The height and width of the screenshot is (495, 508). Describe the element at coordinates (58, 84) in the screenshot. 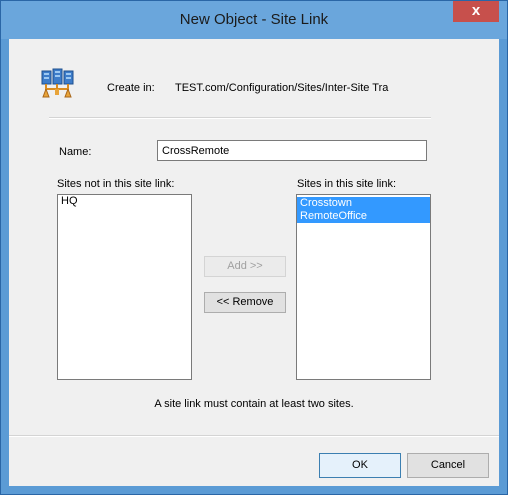

I see `site-link-icon` at that location.